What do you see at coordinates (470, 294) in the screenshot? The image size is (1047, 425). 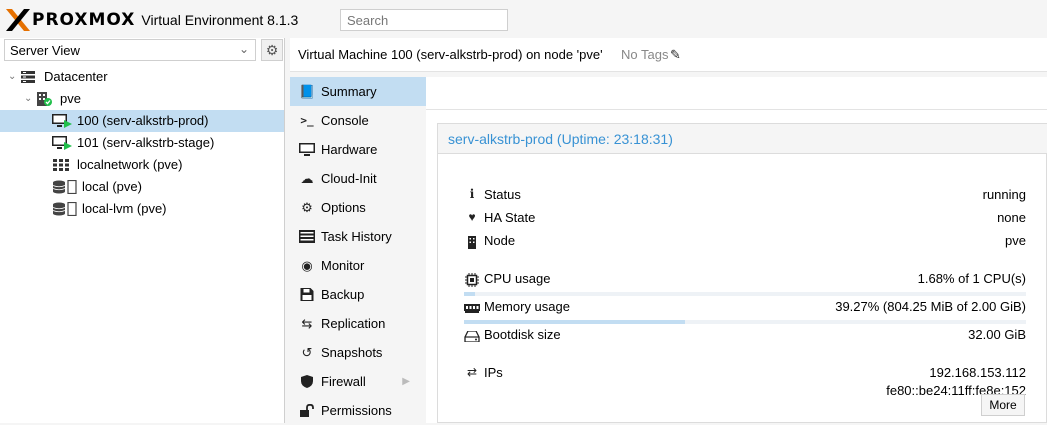 I see `cpu-usage-bar-fill` at bounding box center [470, 294].